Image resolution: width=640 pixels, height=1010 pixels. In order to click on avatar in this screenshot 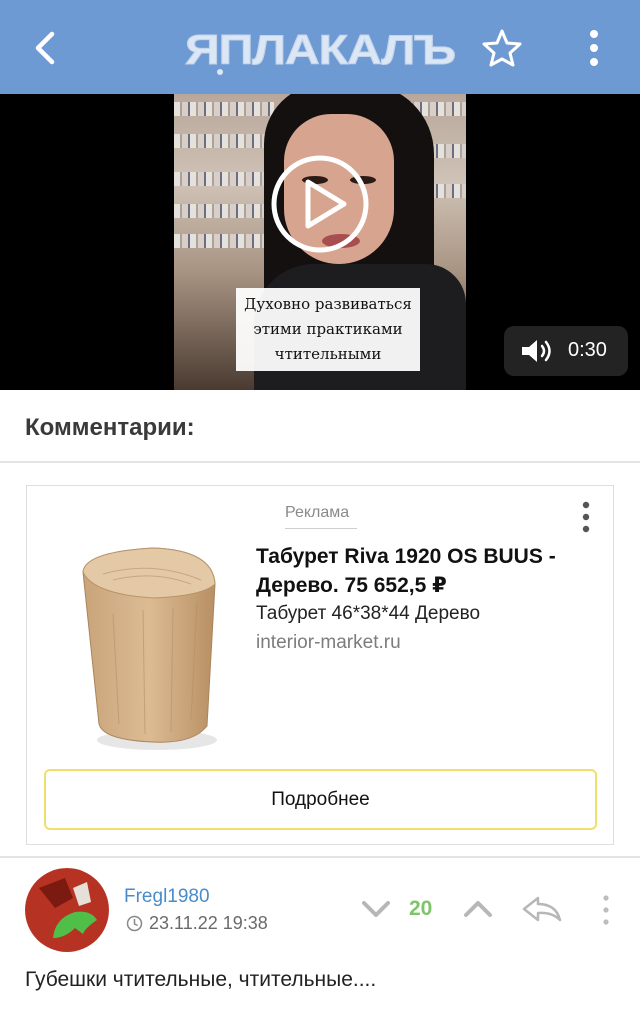, I will do `click(67, 910)`.